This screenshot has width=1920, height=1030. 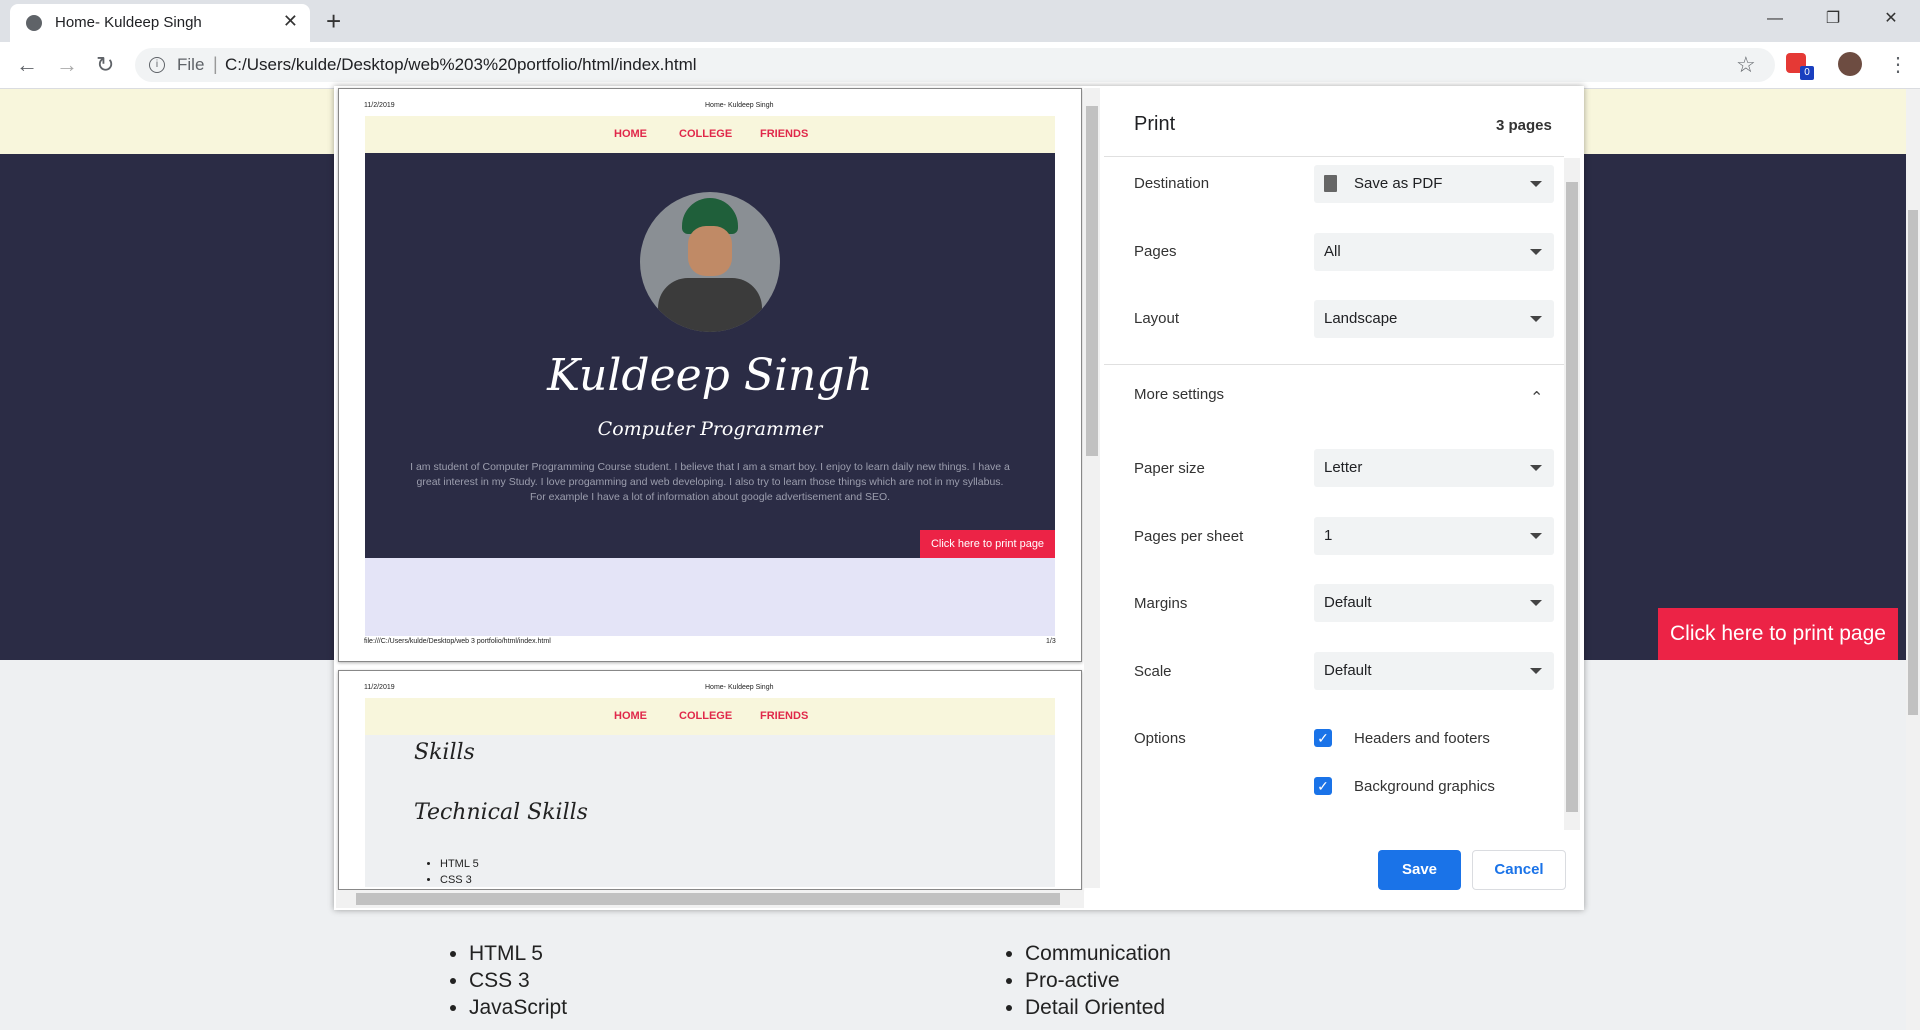 I want to click on preview-print-button: Click here to print page, so click(x=987, y=544).